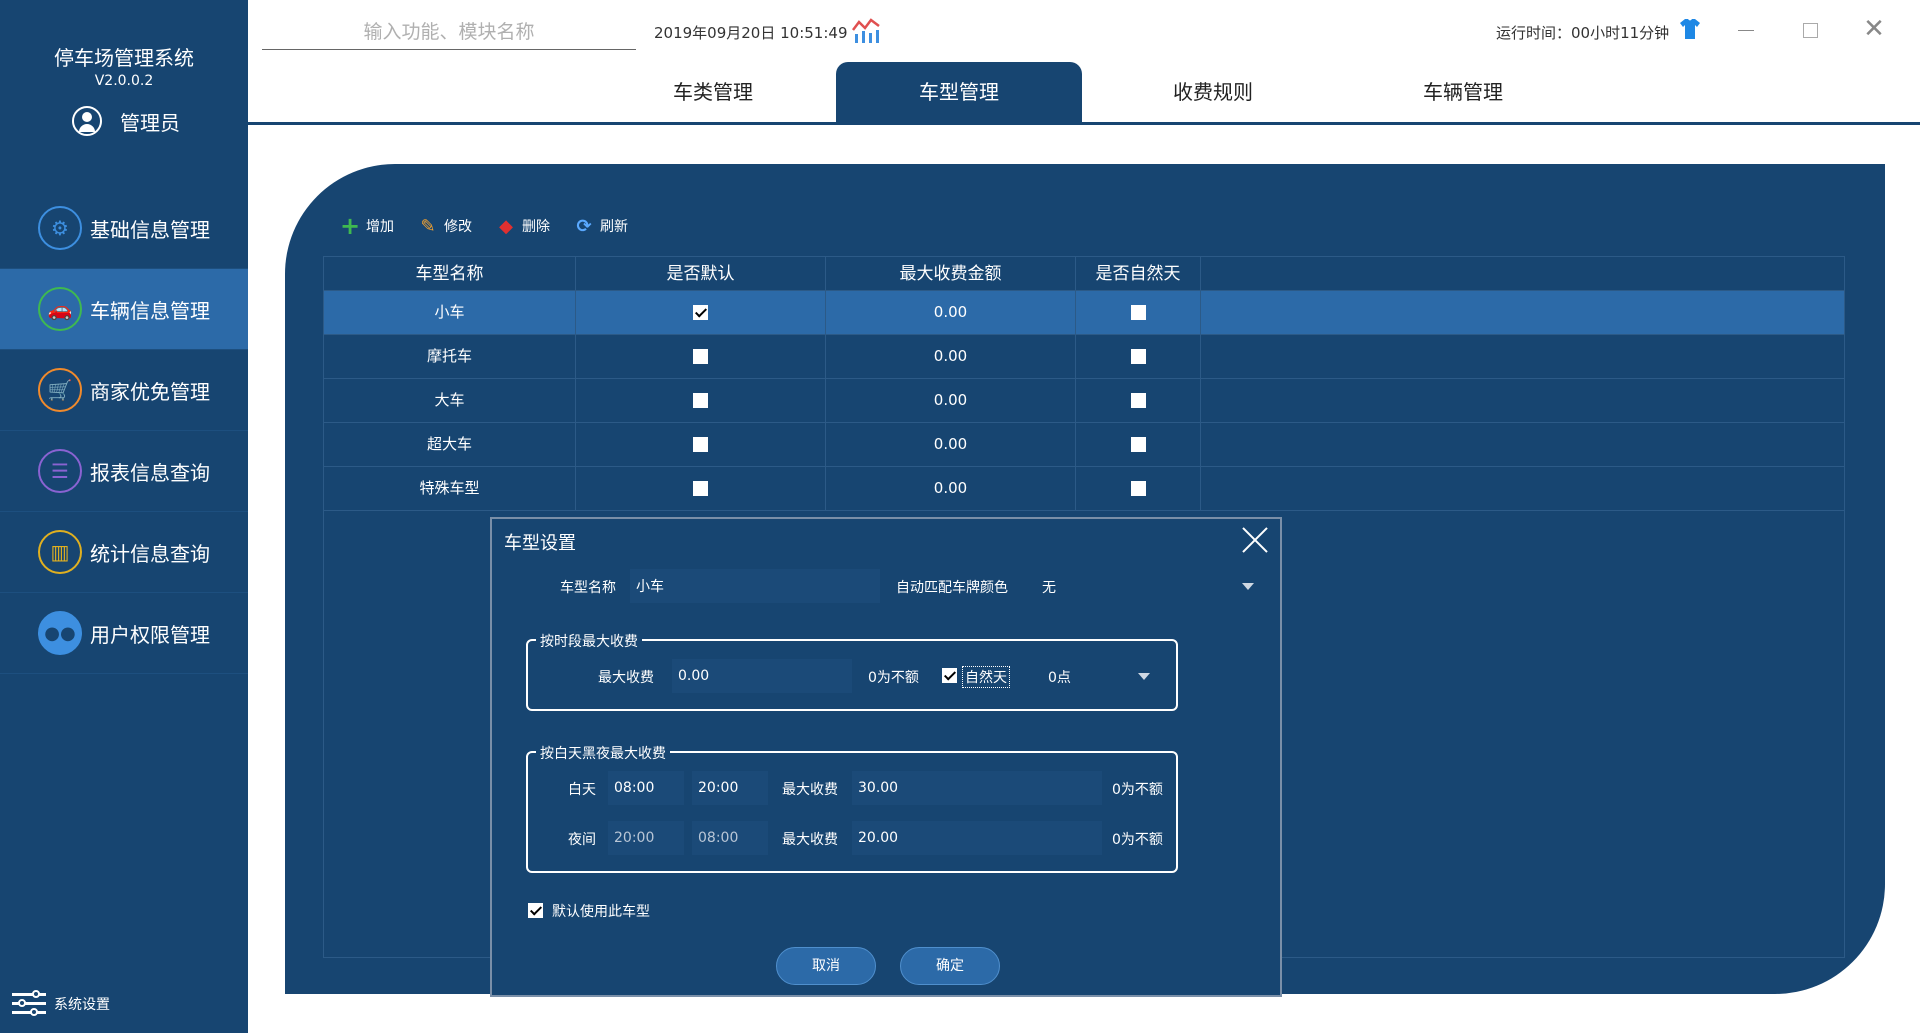 The width and height of the screenshot is (1920, 1033). What do you see at coordinates (1102, 676) in the screenshot?
I see `hour-select: 0点` at bounding box center [1102, 676].